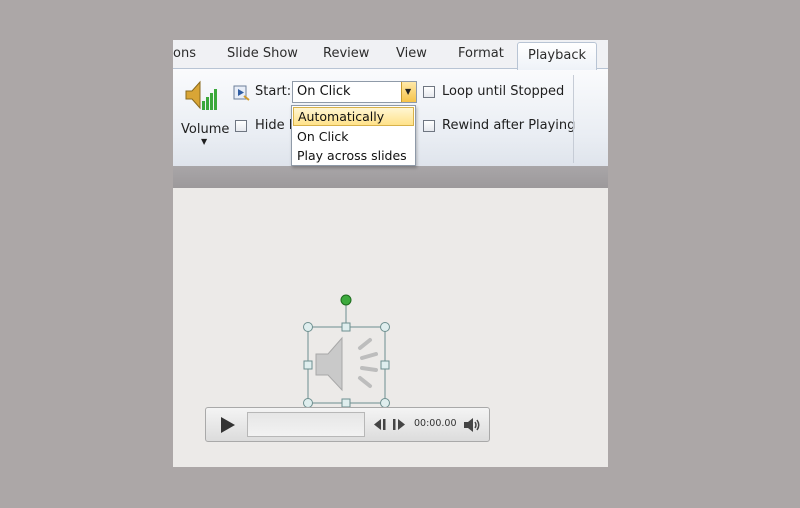  Describe the element at coordinates (380, 424) in the screenshot. I see `rewind-icon` at that location.